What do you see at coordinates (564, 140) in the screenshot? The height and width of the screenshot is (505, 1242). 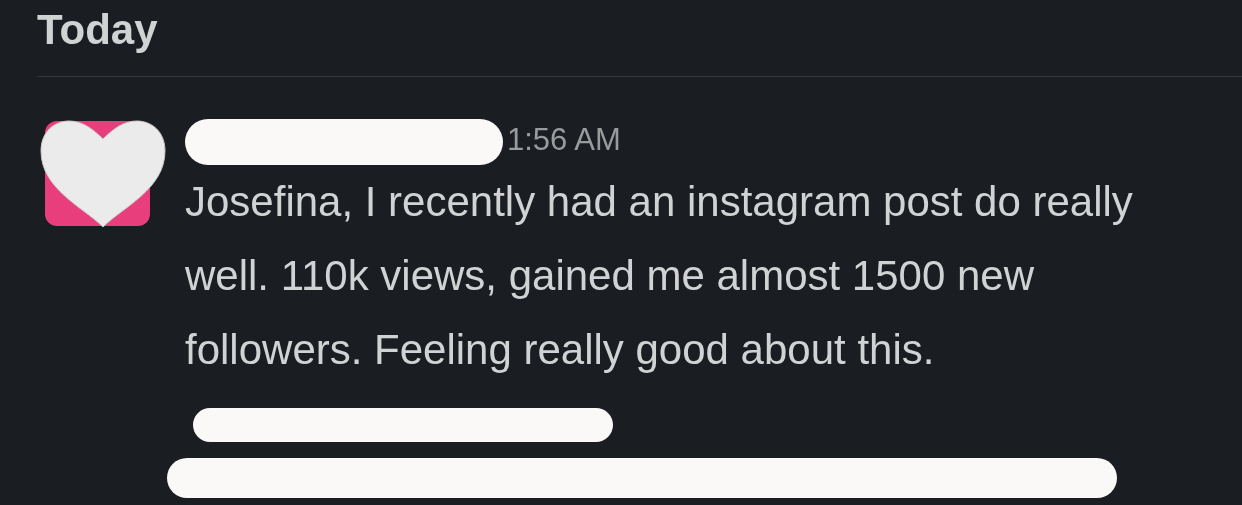 I see `timestamp: 1:56 AM` at bounding box center [564, 140].